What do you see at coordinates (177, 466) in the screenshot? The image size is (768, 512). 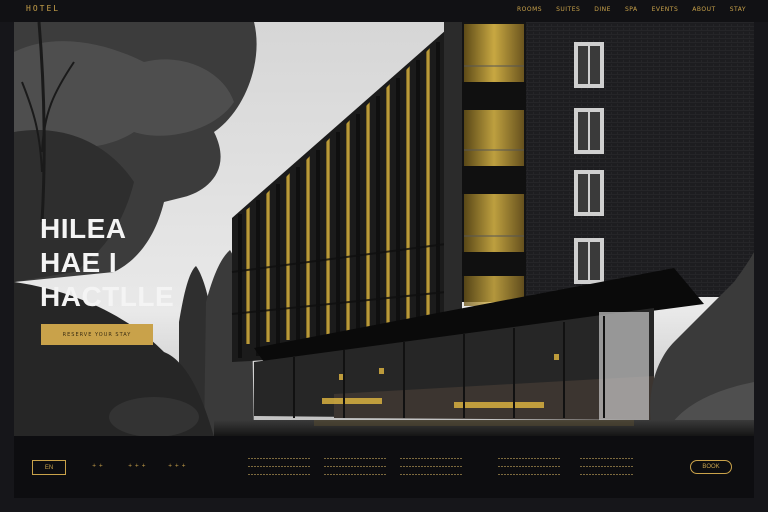 I see `footer-link-3: + + +` at bounding box center [177, 466].